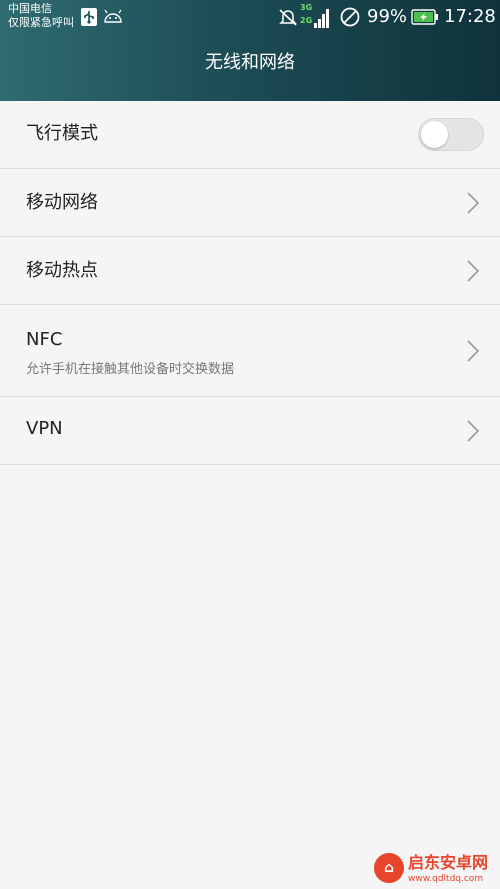 This screenshot has height=889, width=500. Describe the element at coordinates (250, 351) in the screenshot. I see `nfc-row: NFC 允许手机在接触其他设备时交换数据` at that location.